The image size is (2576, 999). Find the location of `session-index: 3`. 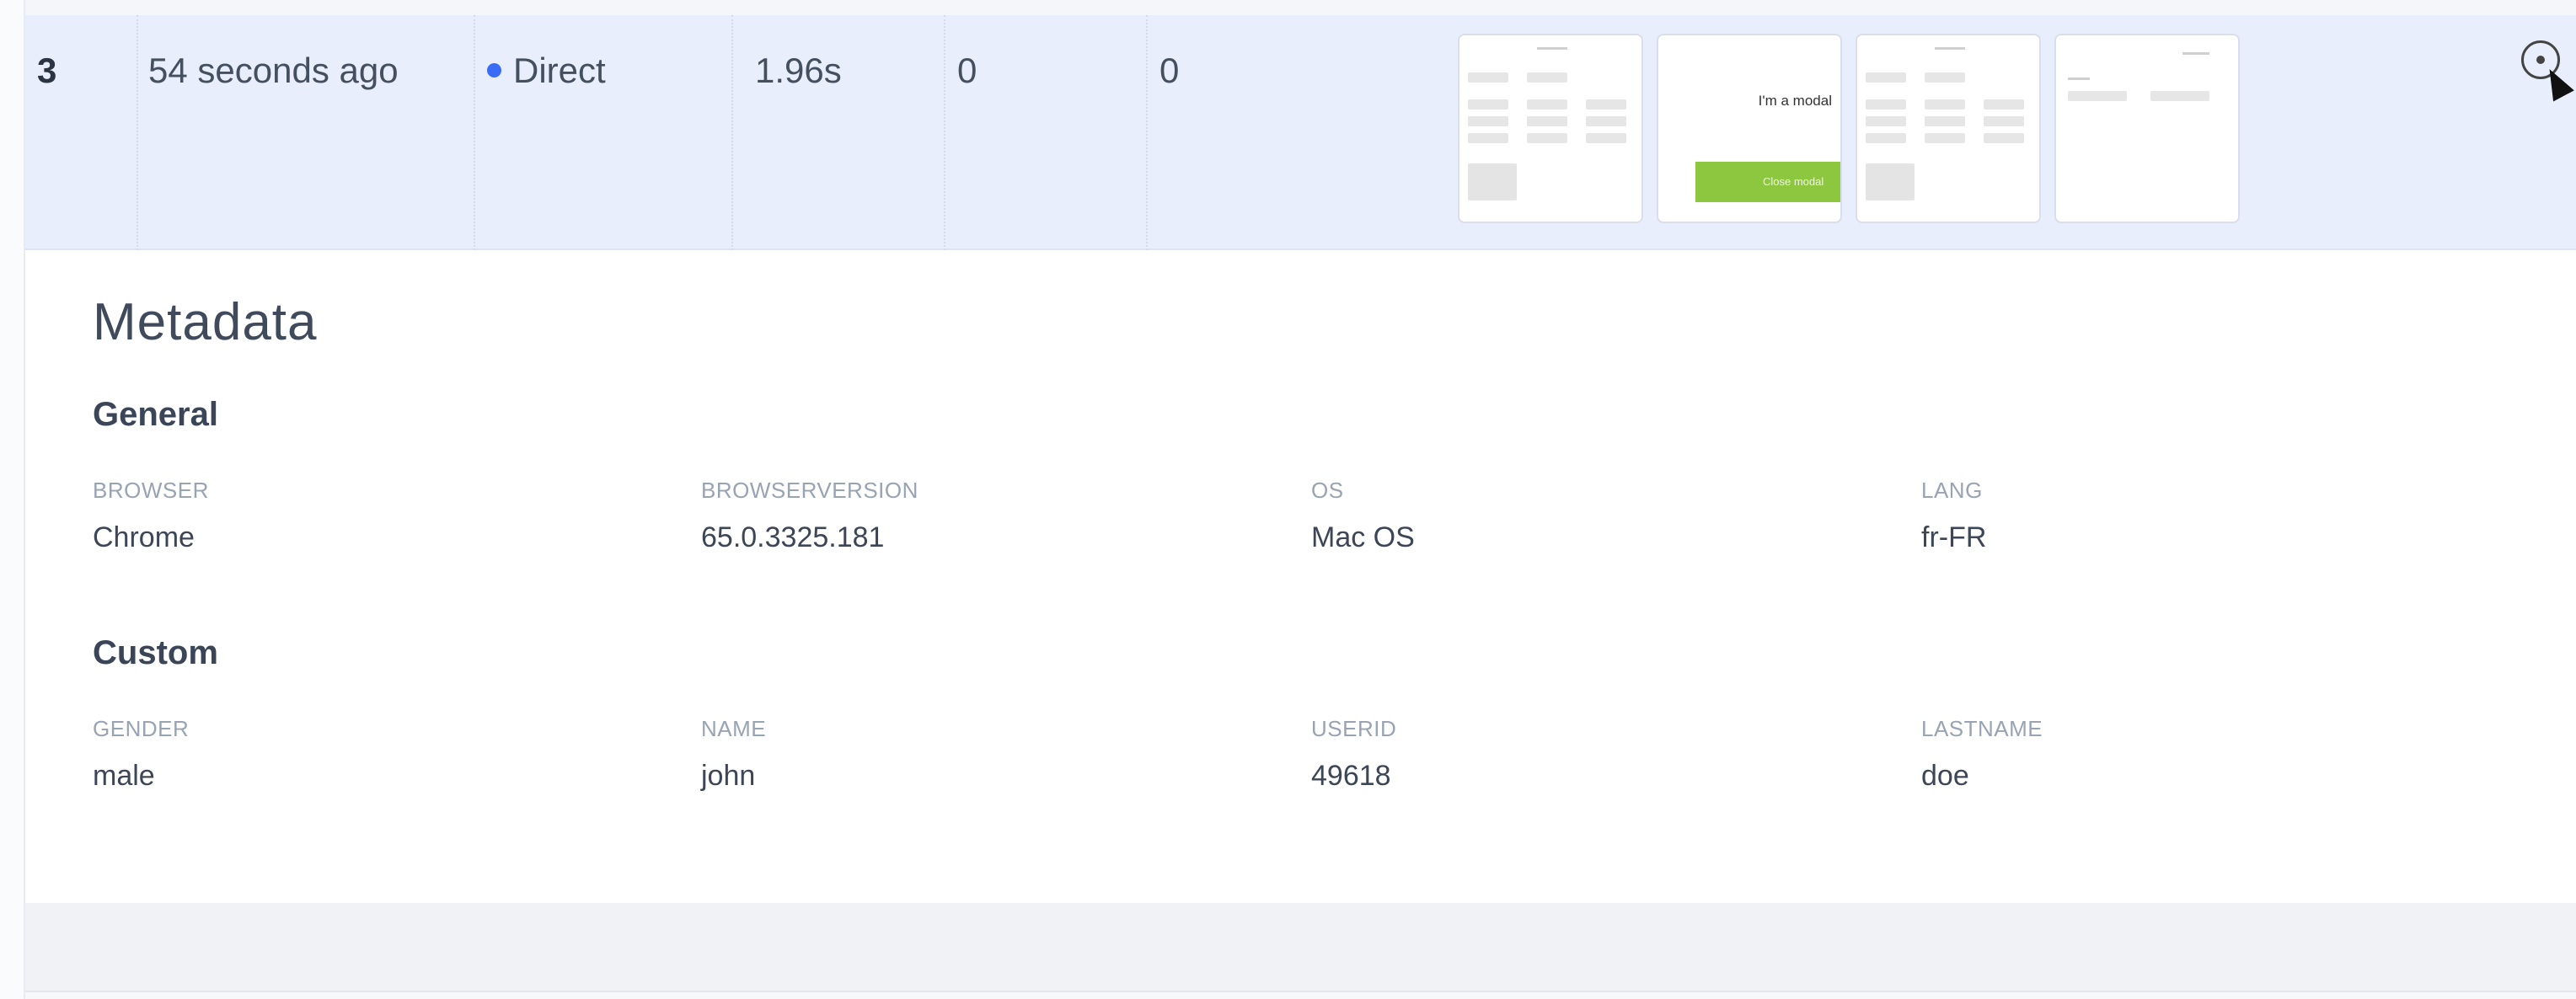

session-index: 3 is located at coordinates (47, 70).